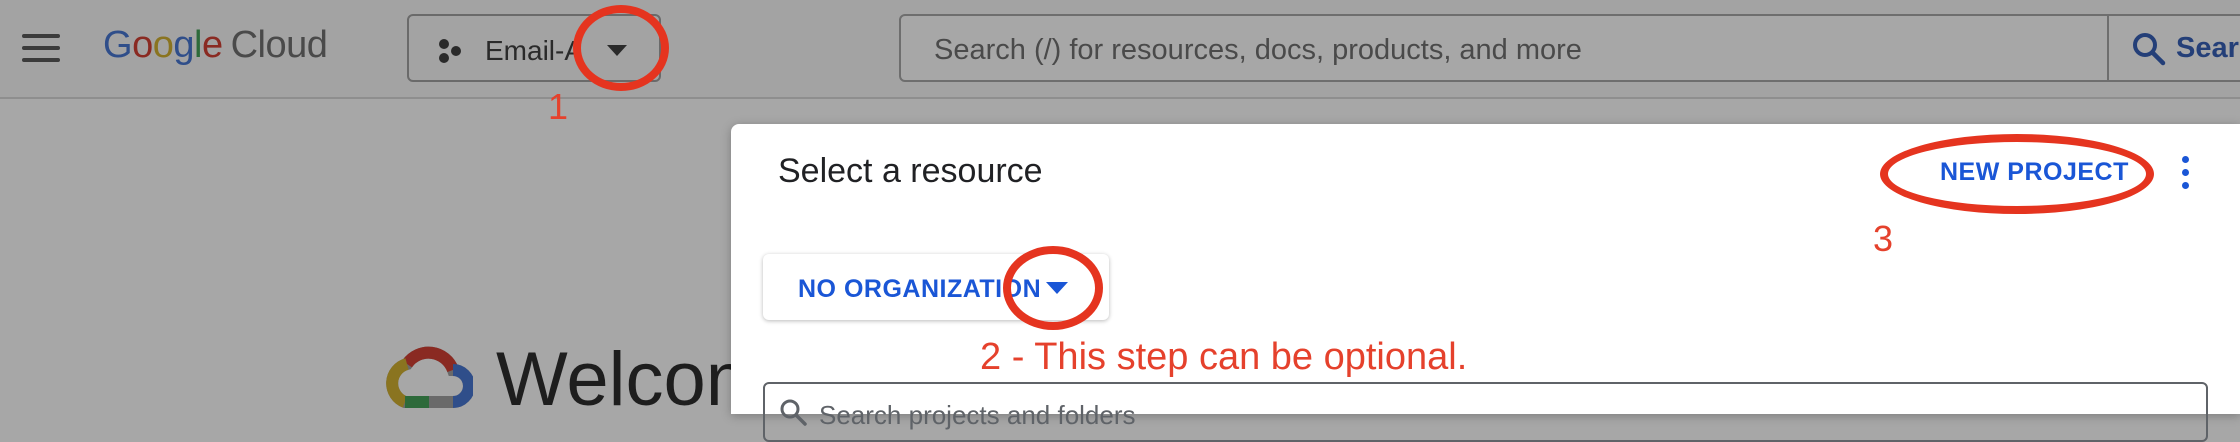 The width and height of the screenshot is (2240, 442). What do you see at coordinates (534, 50) in the screenshot?
I see `project-name: Email-A` at bounding box center [534, 50].